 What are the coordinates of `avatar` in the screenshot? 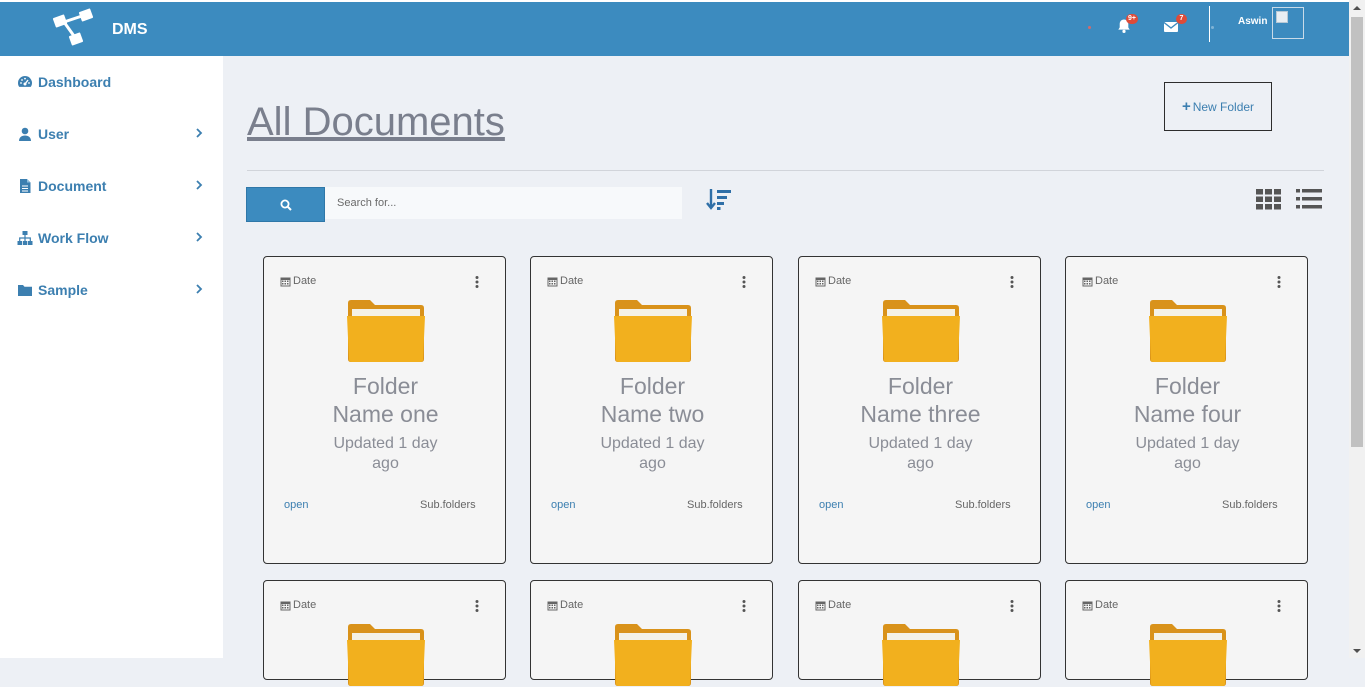 It's located at (1288, 23).